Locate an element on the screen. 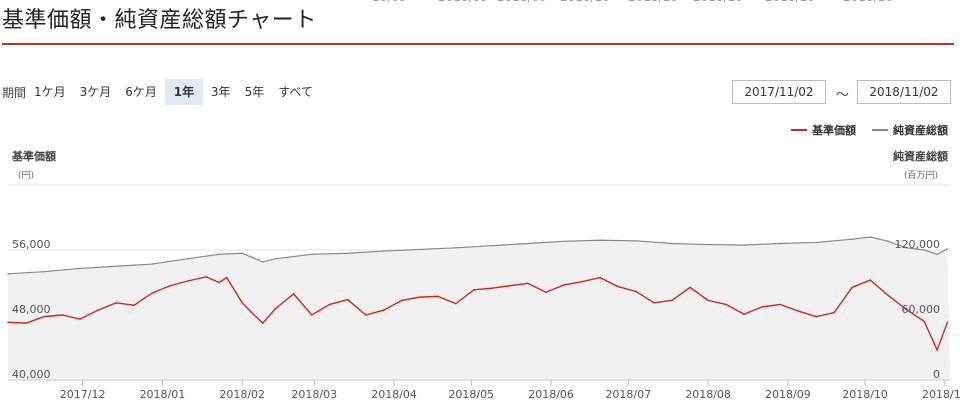 The height and width of the screenshot is (409, 960). right-tick-label: 0 is located at coordinates (936, 374).